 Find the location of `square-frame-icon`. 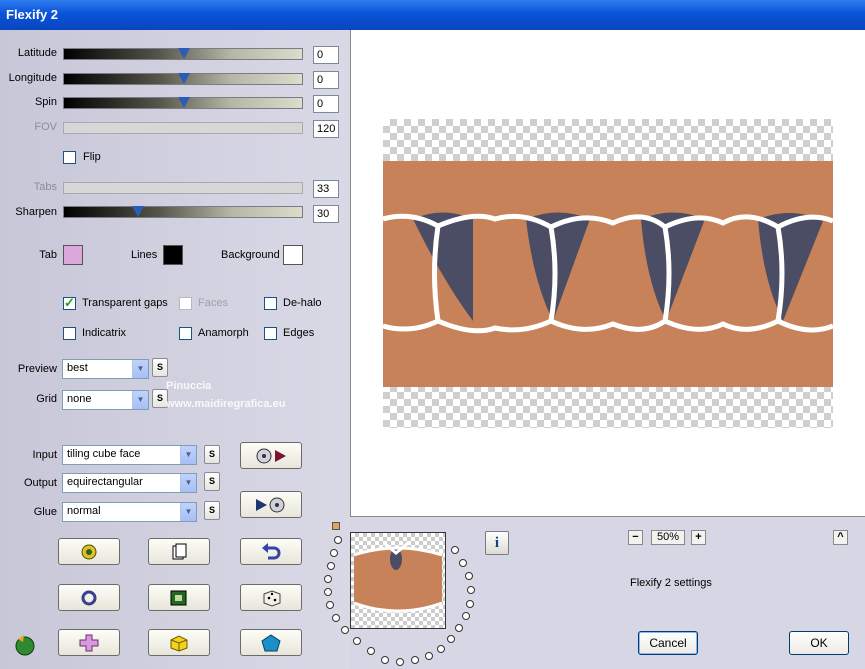

square-frame-icon is located at coordinates (178, 598).